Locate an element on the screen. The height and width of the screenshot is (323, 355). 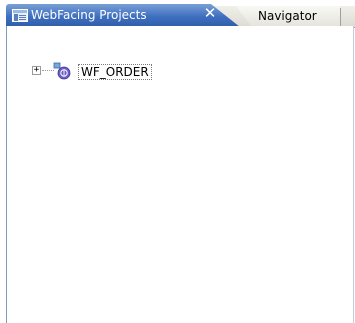
tab-navigator-label: Navigator is located at coordinates (287, 16).